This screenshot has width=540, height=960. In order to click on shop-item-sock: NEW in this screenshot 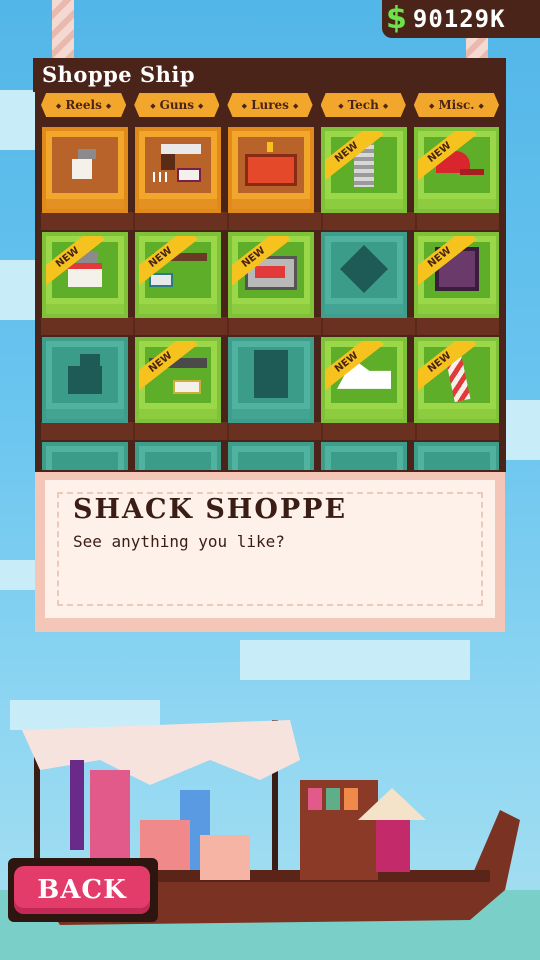, I will do `click(456, 380)`.